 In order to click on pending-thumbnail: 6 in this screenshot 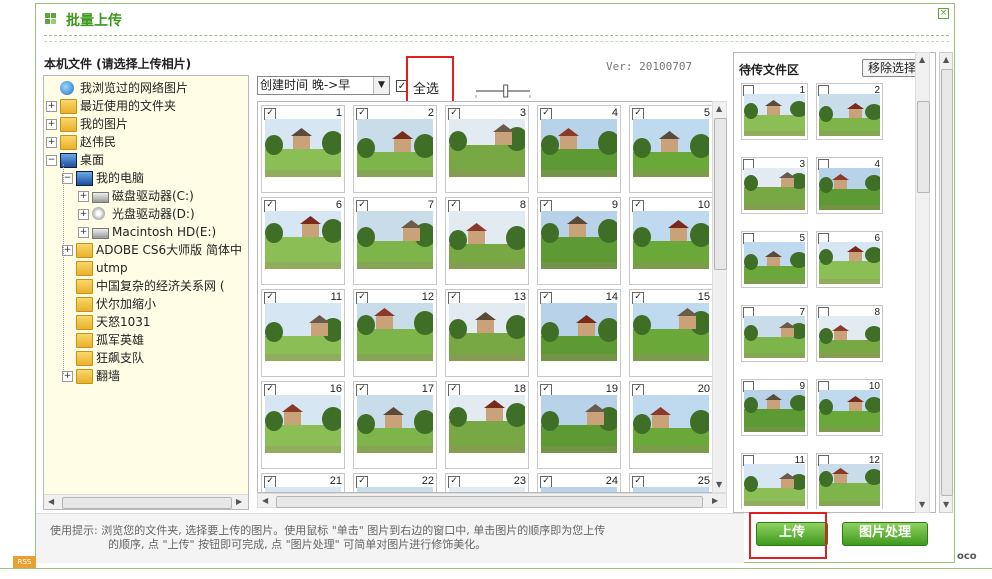, I will do `click(849, 259)`.